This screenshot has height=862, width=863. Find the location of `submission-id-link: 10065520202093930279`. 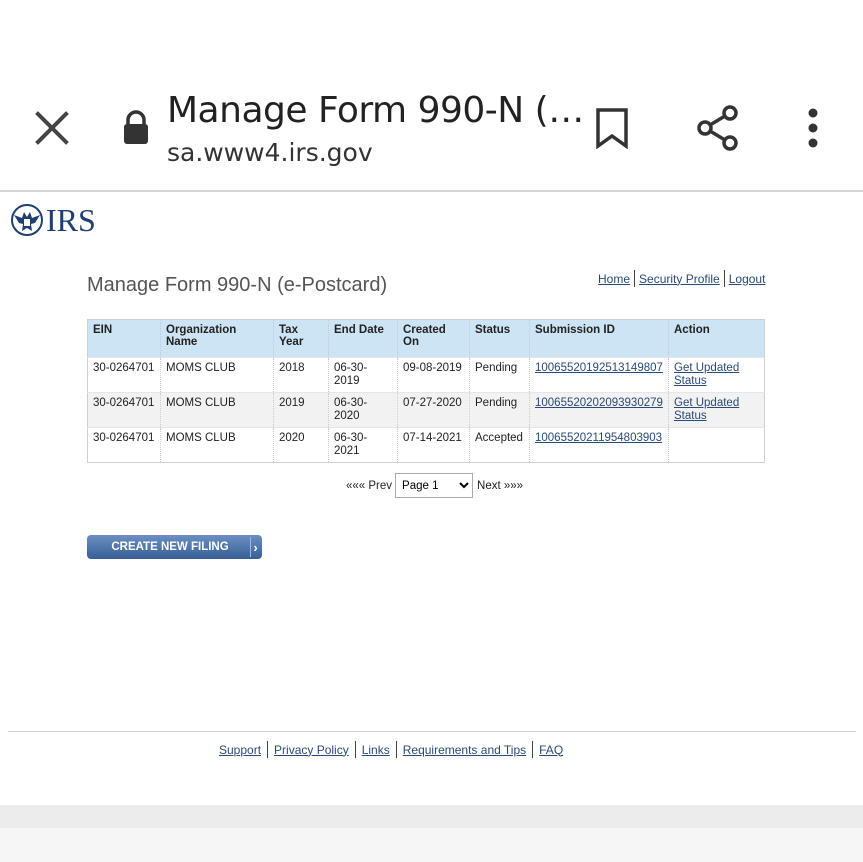

submission-id-link: 10065520202093930279 is located at coordinates (599, 403).